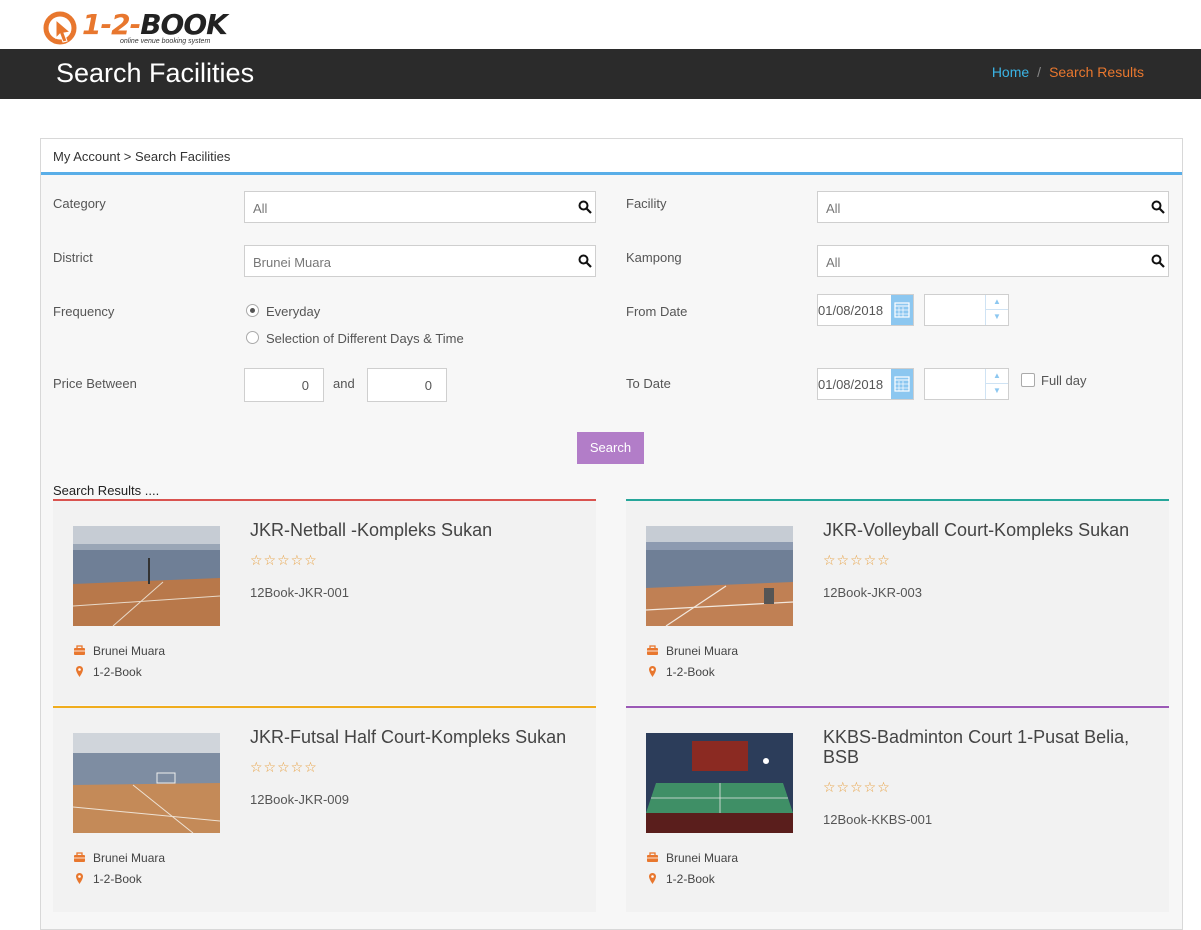 This screenshot has width=1201, height=930. I want to click on full-day-label: Full day, so click(1064, 380).